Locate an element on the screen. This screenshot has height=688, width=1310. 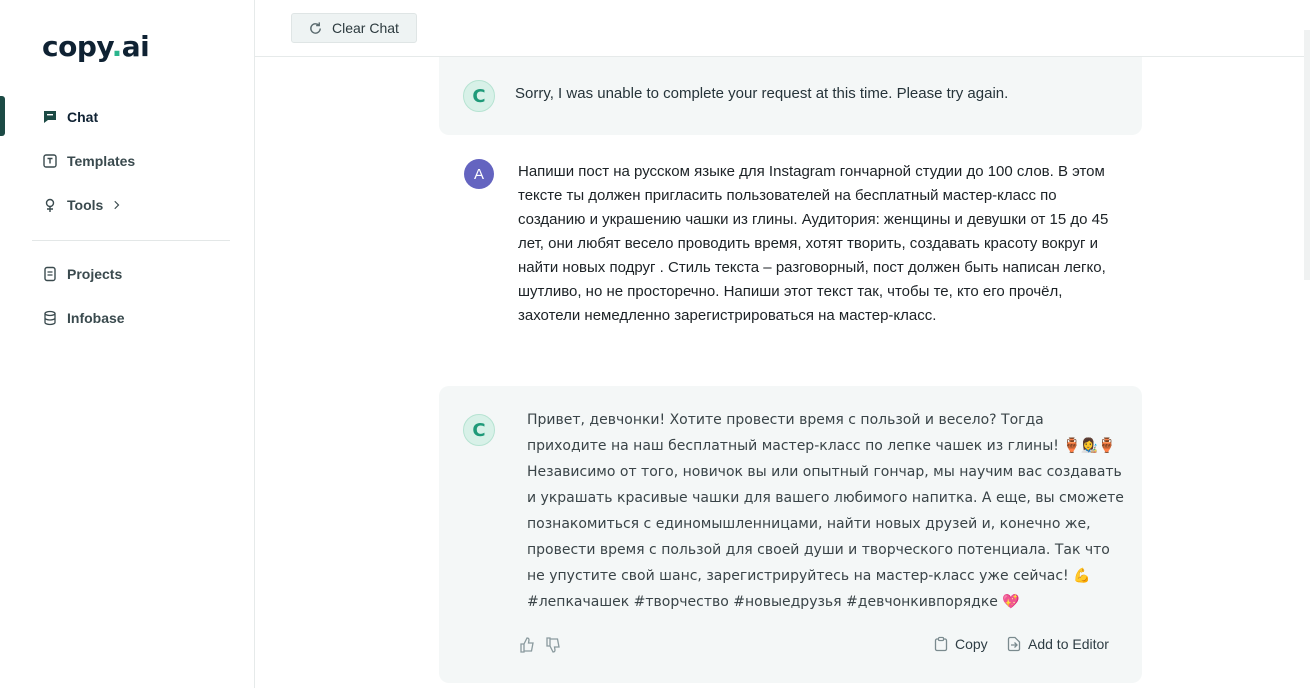
sidebar-item-chat: Chat is located at coordinates (70, 117).